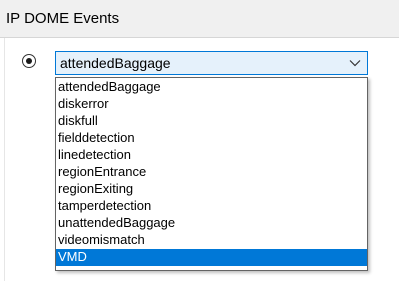 Image resolution: width=399 pixels, height=281 pixels. Describe the element at coordinates (4, 159) in the screenshot. I see `group-border` at that location.